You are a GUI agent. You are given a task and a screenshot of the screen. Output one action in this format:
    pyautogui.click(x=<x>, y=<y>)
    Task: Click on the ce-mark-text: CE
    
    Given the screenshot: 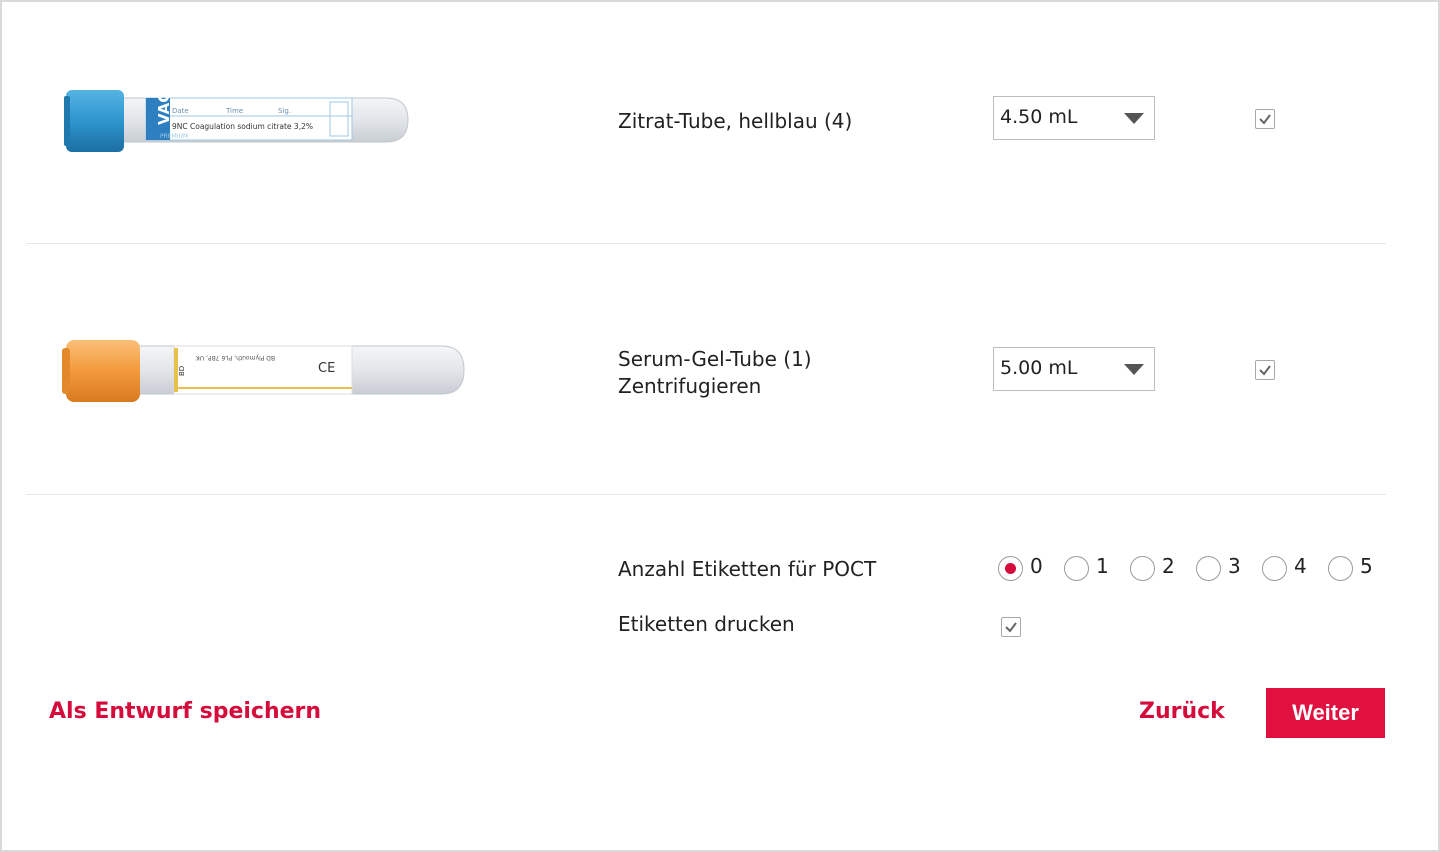 What is the action you would take?
    pyautogui.click(x=326, y=368)
    